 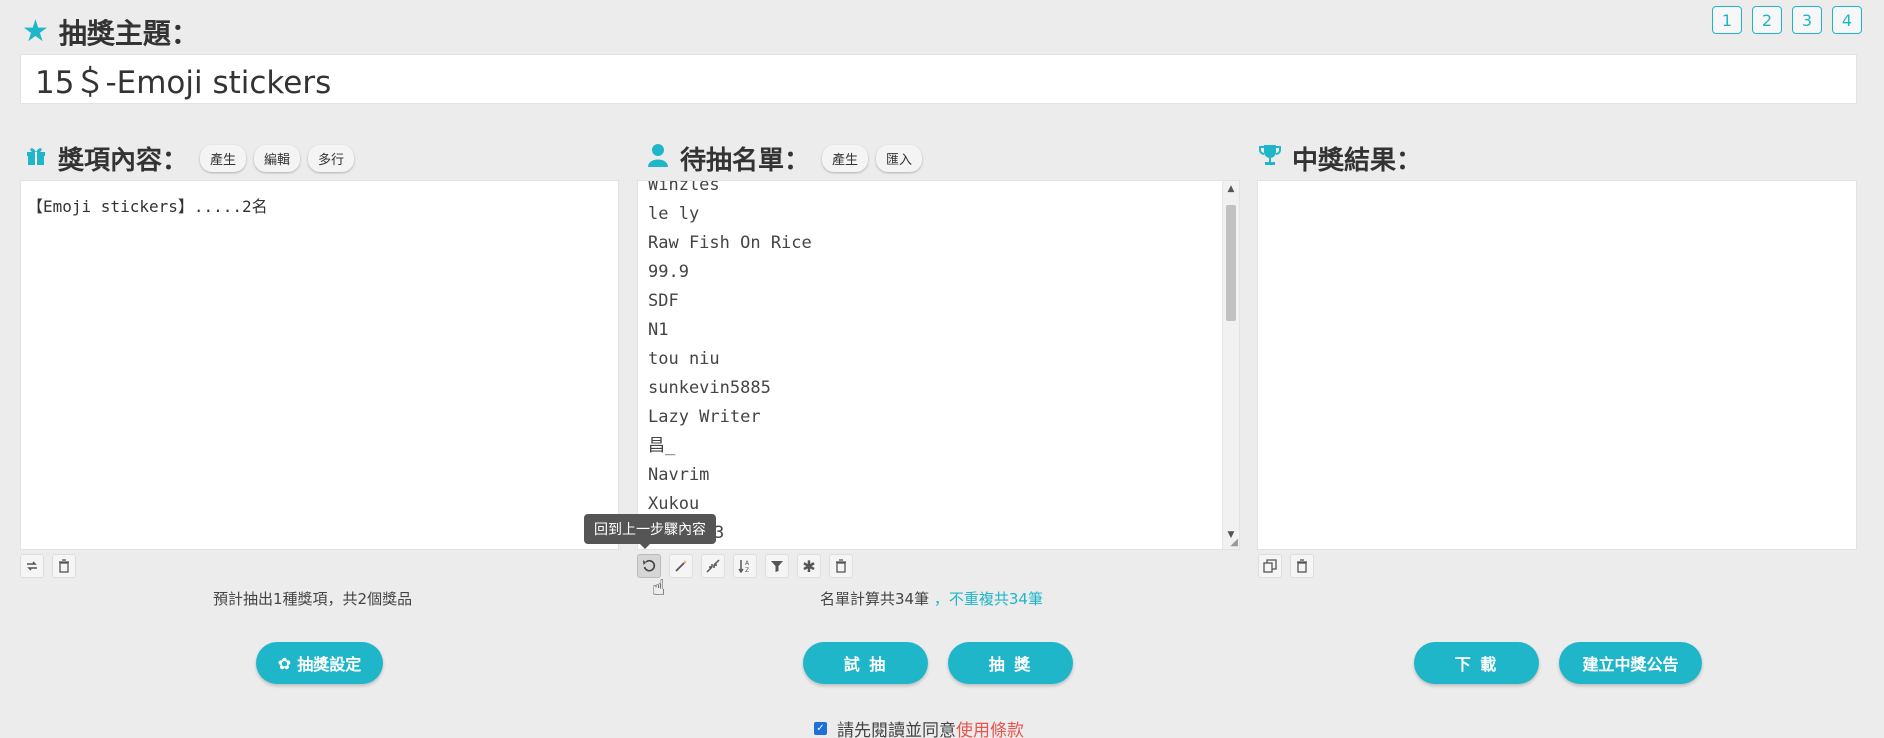 What do you see at coordinates (659, 588) in the screenshot?
I see `hand-cursor-icon: ☝` at bounding box center [659, 588].